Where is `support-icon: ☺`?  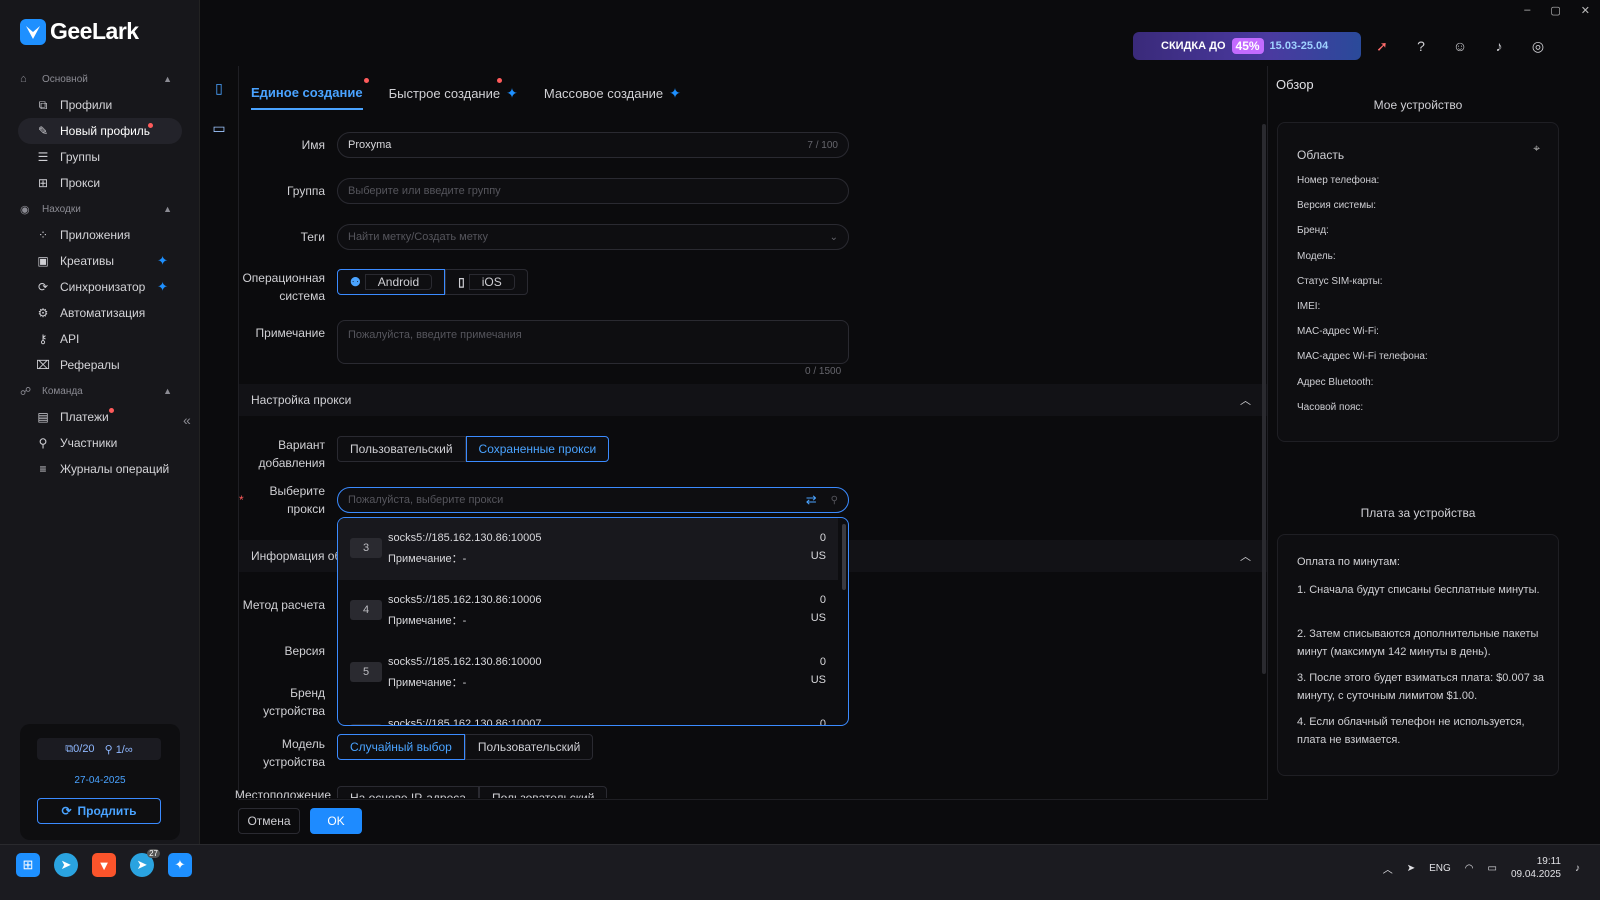 support-icon: ☺ is located at coordinates (1460, 46).